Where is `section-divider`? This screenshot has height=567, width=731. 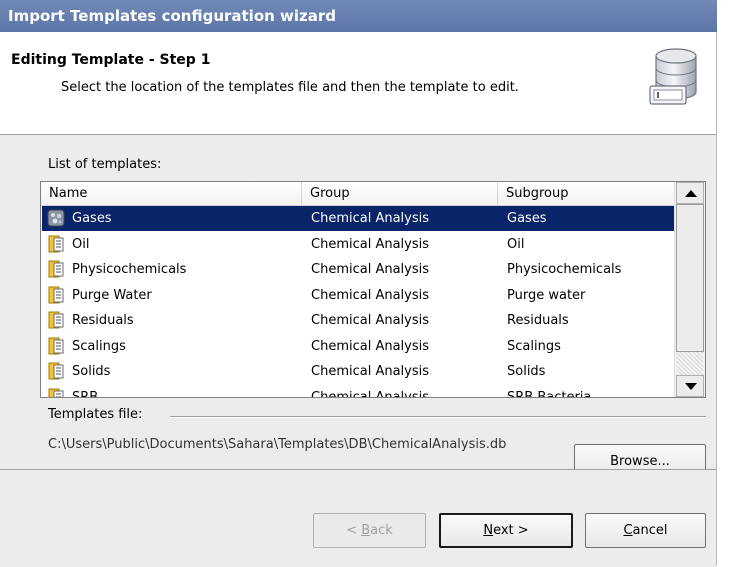
section-divider is located at coordinates (438, 417).